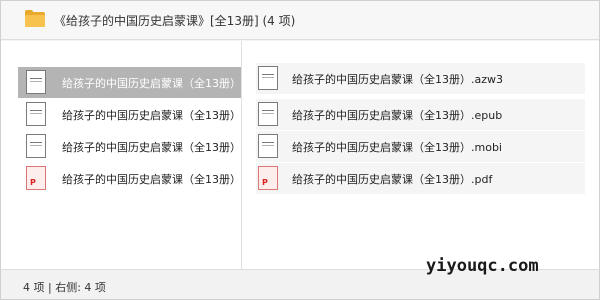 The width and height of the screenshot is (600, 300). I want to click on left-file-item-pdf: P 给孩子的中国历史启蒙课（全13册）.pdf, so click(129, 178).